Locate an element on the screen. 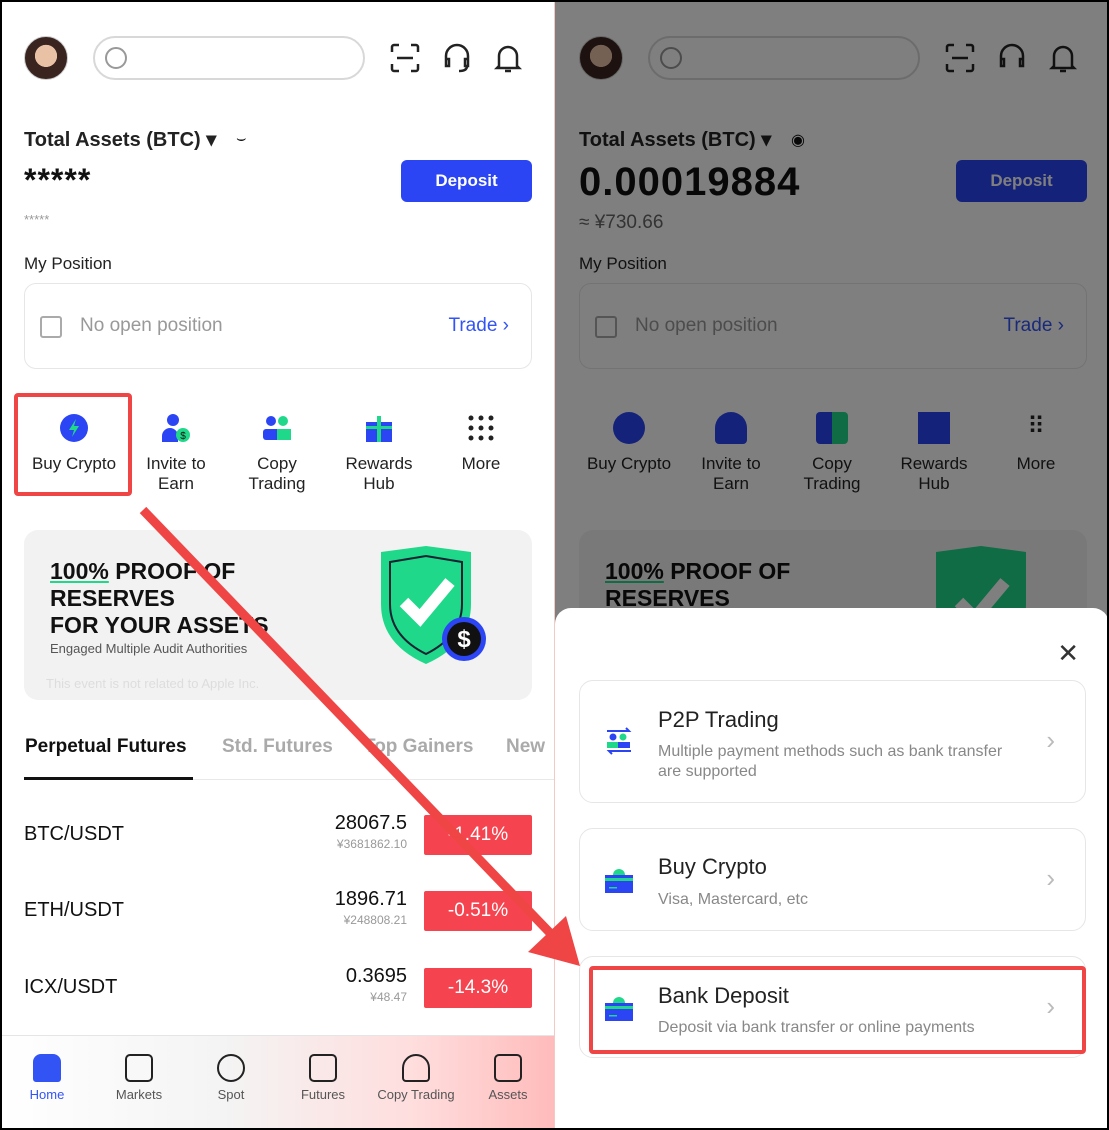 The width and height of the screenshot is (1109, 1130). close-icon: ✕ is located at coordinates (1068, 653).